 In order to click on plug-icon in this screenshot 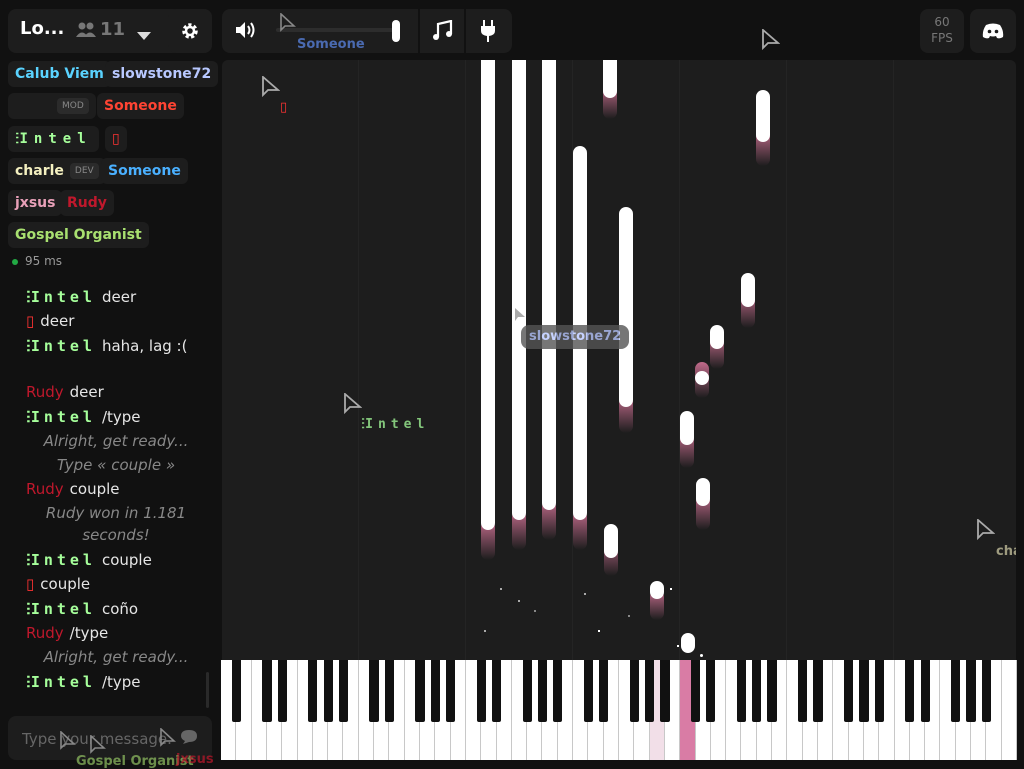, I will do `click(488, 33)`.